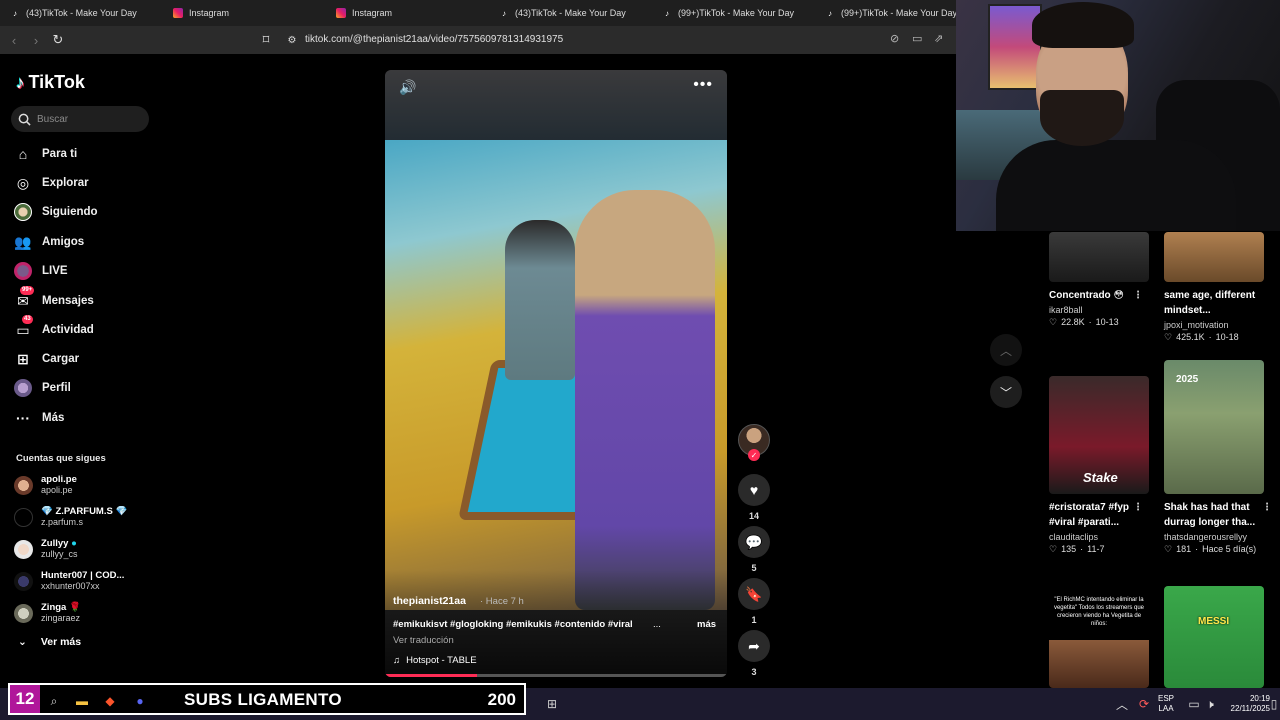 The width and height of the screenshot is (1280, 720). I want to click on thumbnail-text: 2025, so click(1187, 379).